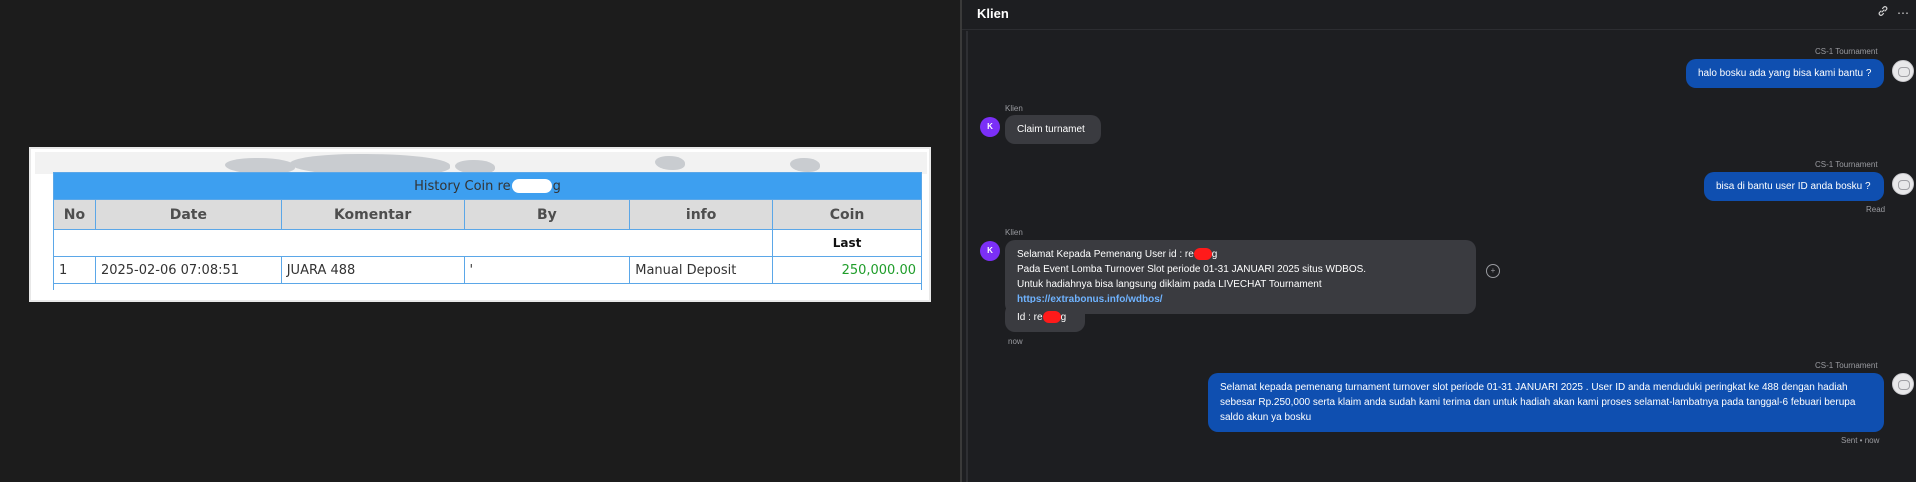  I want to click on col-header-komentar: Komentar, so click(372, 214).